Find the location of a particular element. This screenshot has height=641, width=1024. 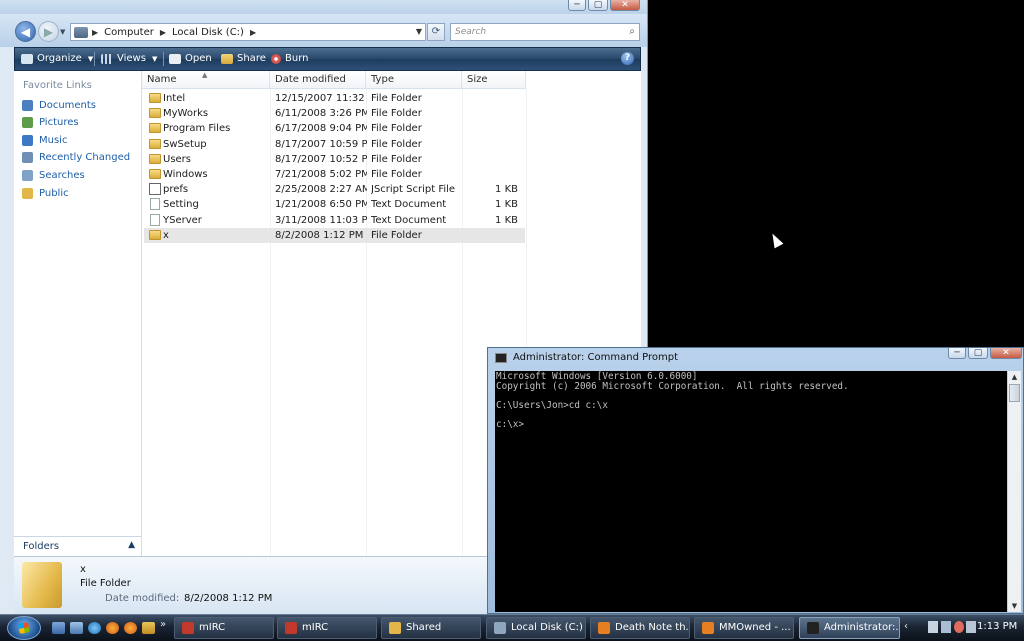

cmd-title: Administrator: Command Prompt is located at coordinates (595, 357).